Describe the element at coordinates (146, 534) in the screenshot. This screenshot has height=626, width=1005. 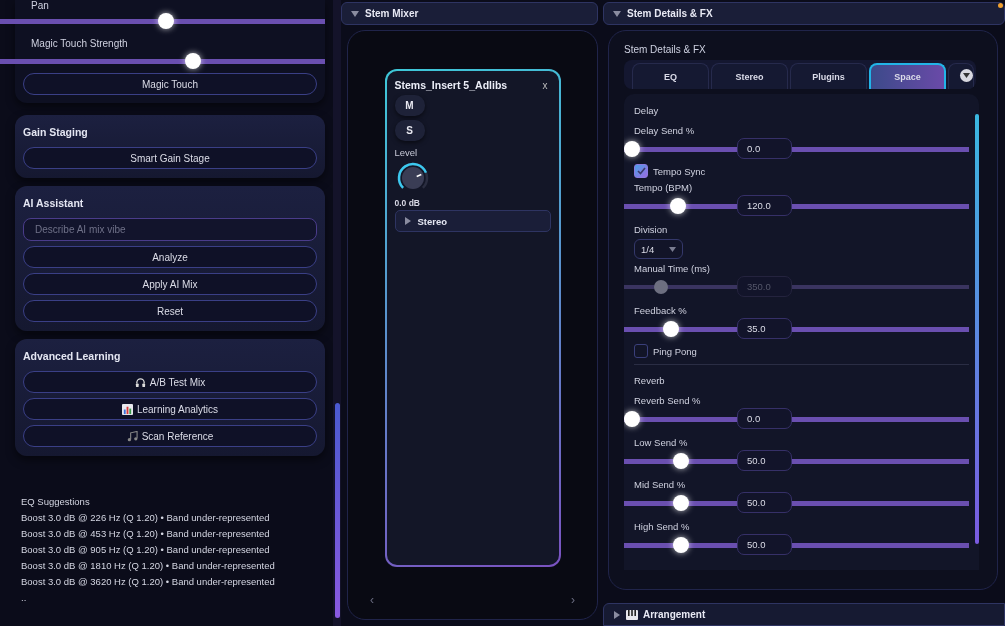
I see `eq-suggestion: Boost 3.0 dB @ 453 Hz (Q 1.20) • Band under-represented` at that location.